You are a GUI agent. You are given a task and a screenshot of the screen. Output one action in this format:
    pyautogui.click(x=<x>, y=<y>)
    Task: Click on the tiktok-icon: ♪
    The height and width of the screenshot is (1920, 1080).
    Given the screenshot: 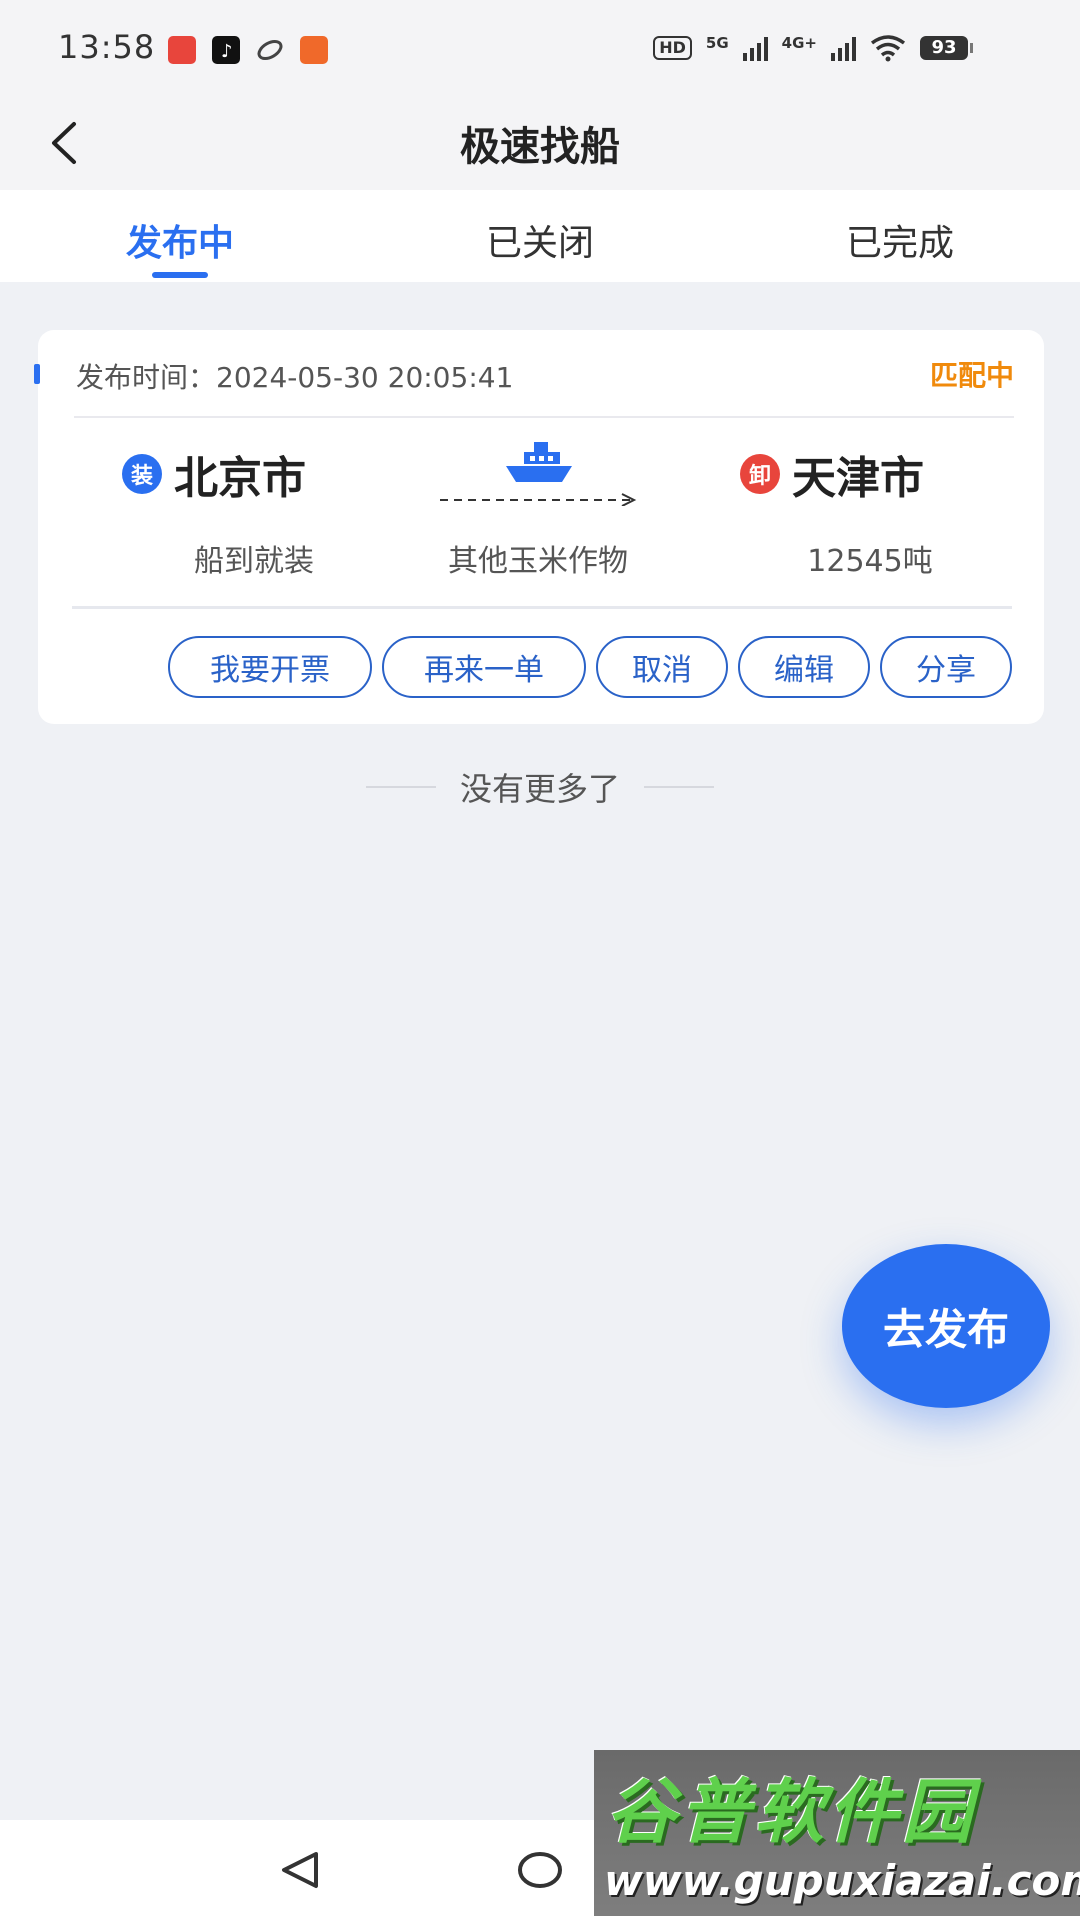 What is the action you would take?
    pyautogui.click(x=226, y=50)
    